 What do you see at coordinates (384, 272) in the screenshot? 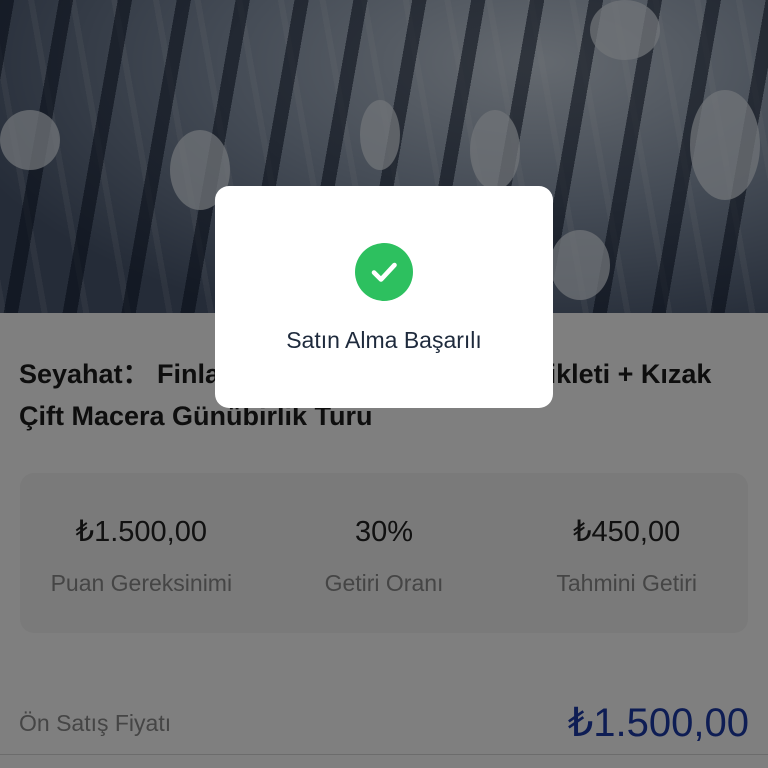
I see `check-circle-icon` at bounding box center [384, 272].